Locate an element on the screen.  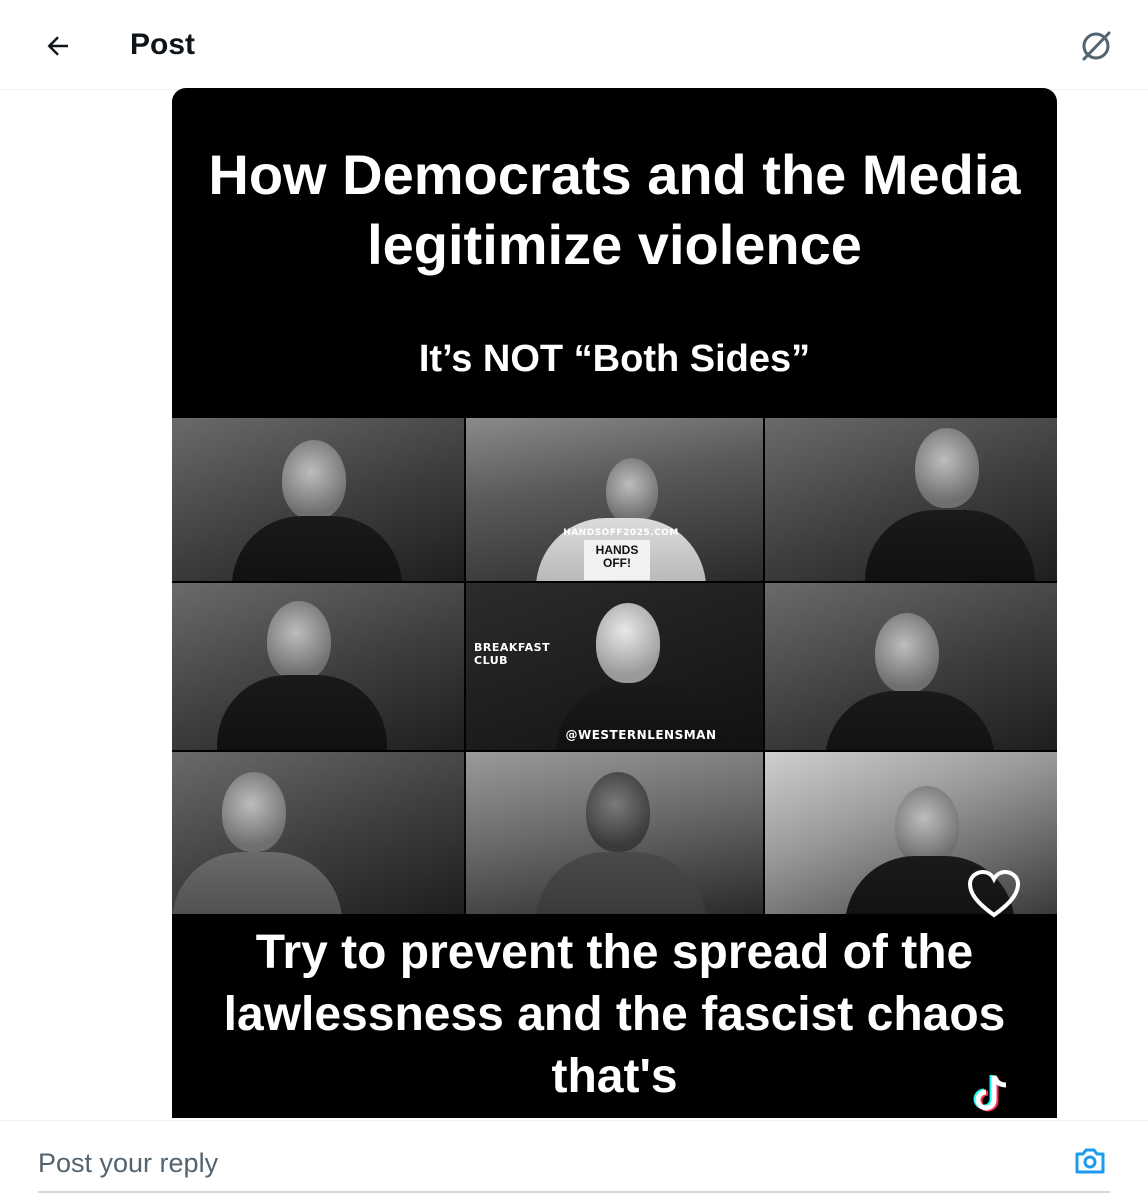
video-subheadline: It’s NOT “Both Sides” is located at coordinates (614, 359).